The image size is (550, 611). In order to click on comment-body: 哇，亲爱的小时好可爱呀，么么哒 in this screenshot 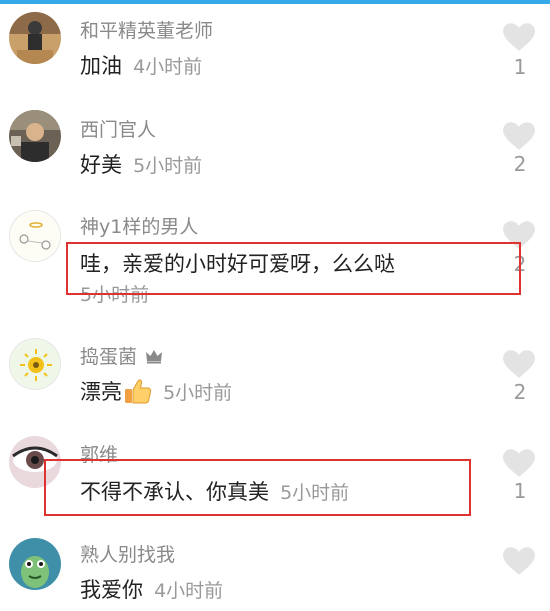, I will do `click(237, 263)`.